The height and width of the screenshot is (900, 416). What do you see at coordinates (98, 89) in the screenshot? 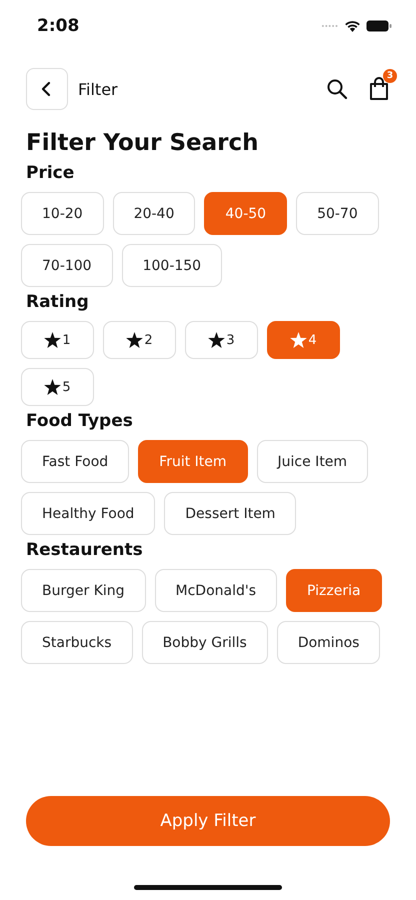
I see `page-title: Filter` at bounding box center [98, 89].